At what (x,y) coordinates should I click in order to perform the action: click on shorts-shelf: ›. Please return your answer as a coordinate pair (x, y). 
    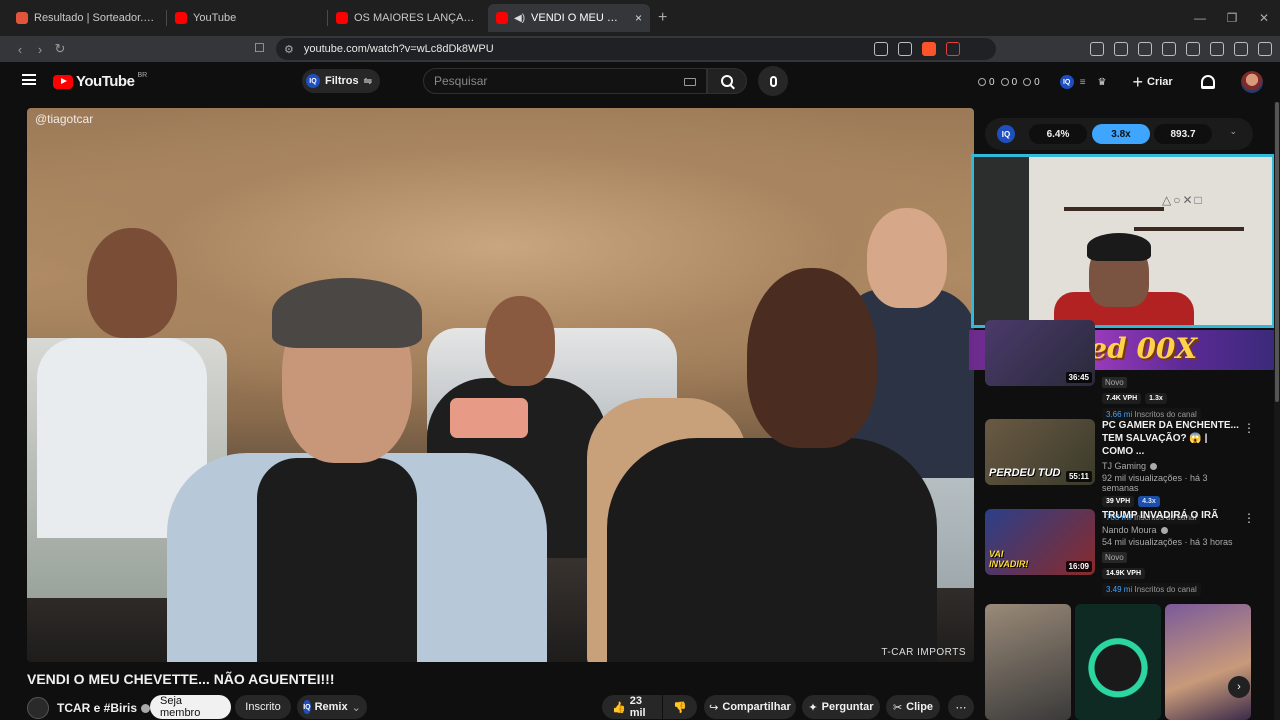
    Looking at the image, I should click on (1119, 662).